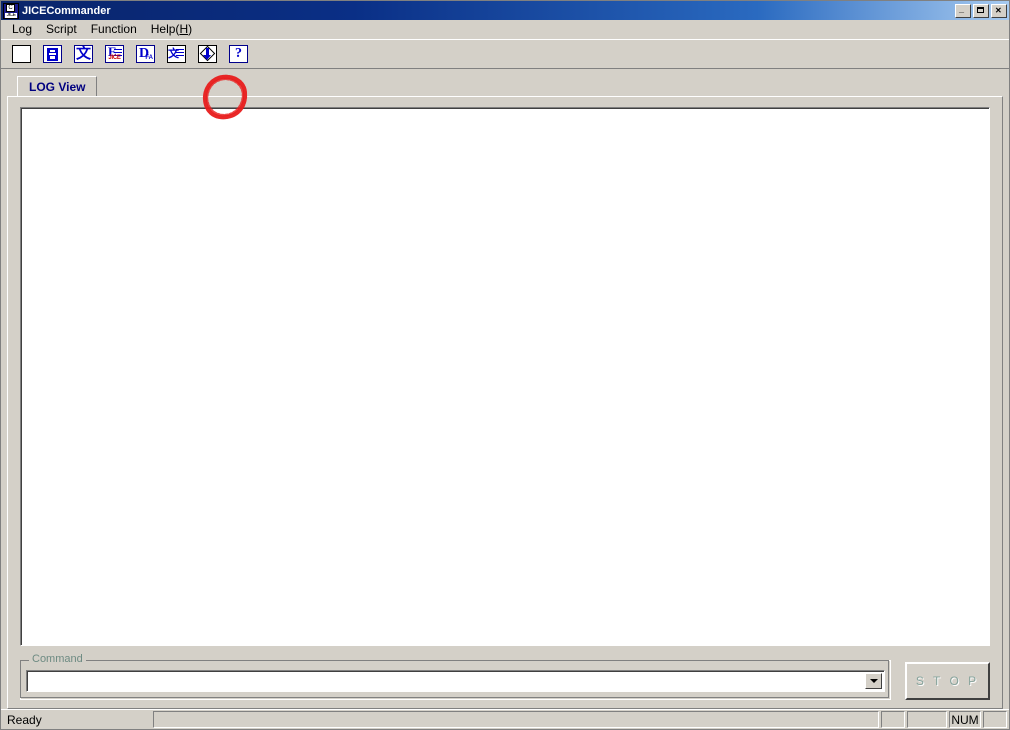  What do you see at coordinates (114, 29) in the screenshot?
I see `menu-item-function: Function` at bounding box center [114, 29].